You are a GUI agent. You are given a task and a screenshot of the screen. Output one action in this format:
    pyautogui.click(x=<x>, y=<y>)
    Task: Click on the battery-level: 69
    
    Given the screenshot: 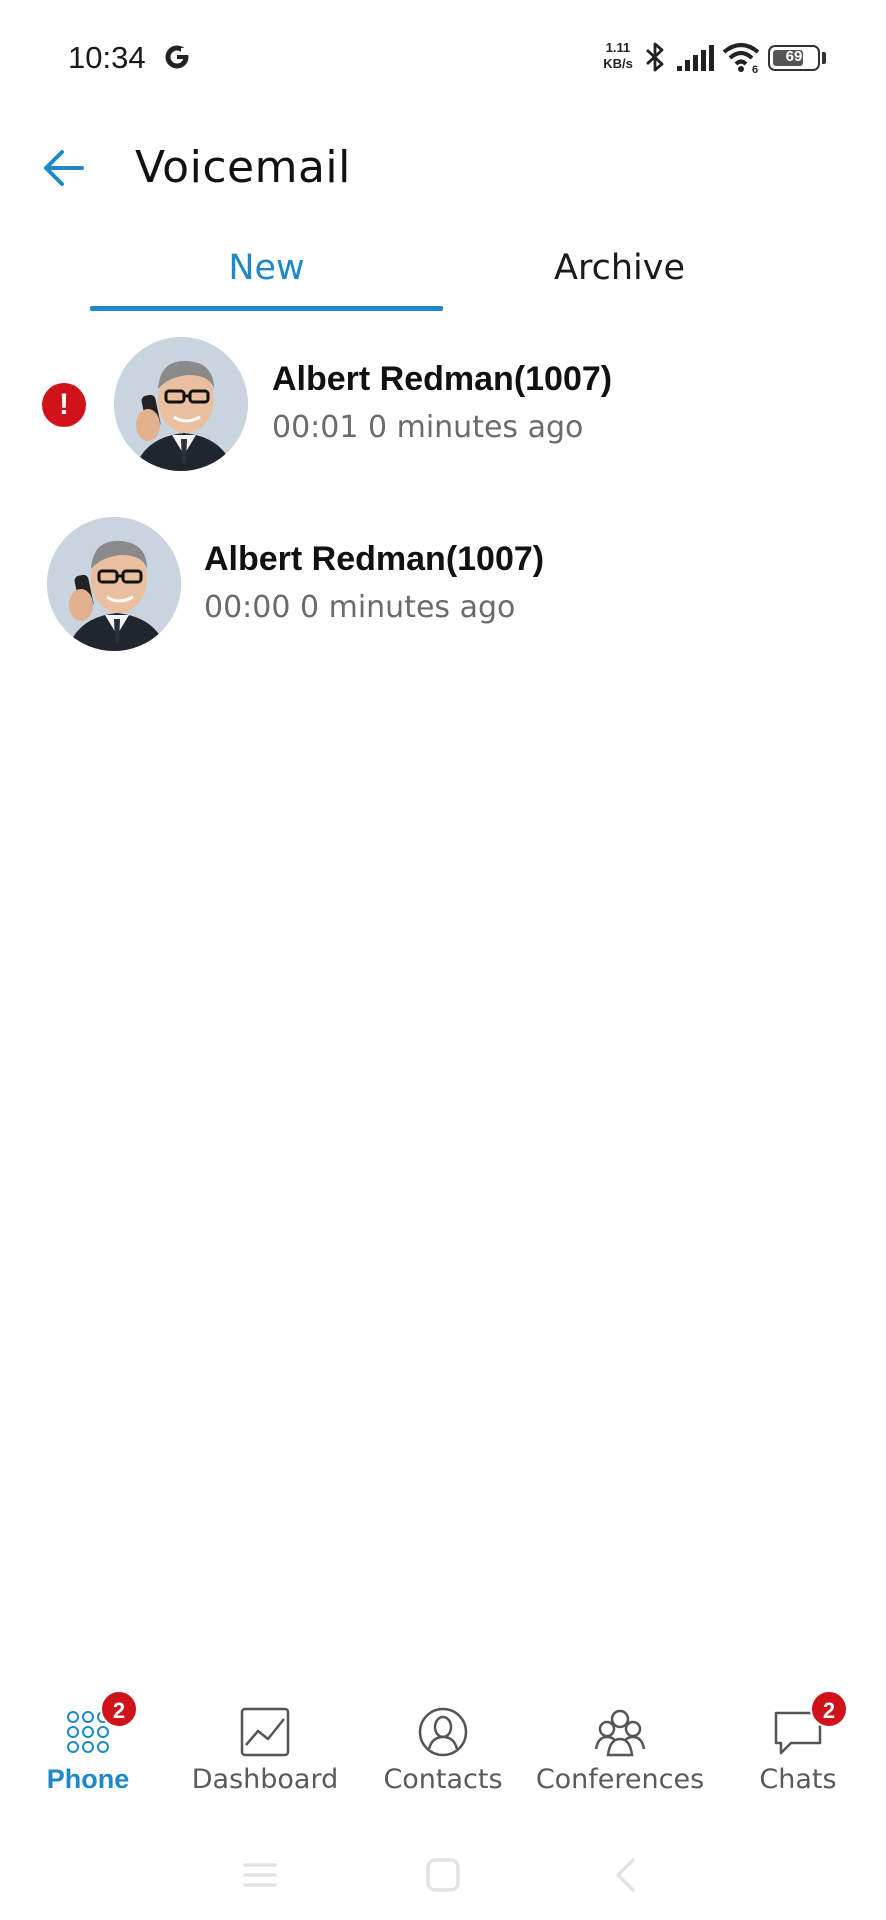 What is the action you would take?
    pyautogui.click(x=794, y=56)
    